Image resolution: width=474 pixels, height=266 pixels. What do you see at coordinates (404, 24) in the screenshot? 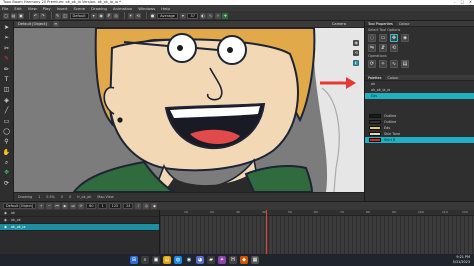
I see `tab-colour: Colour` at bounding box center [404, 24].